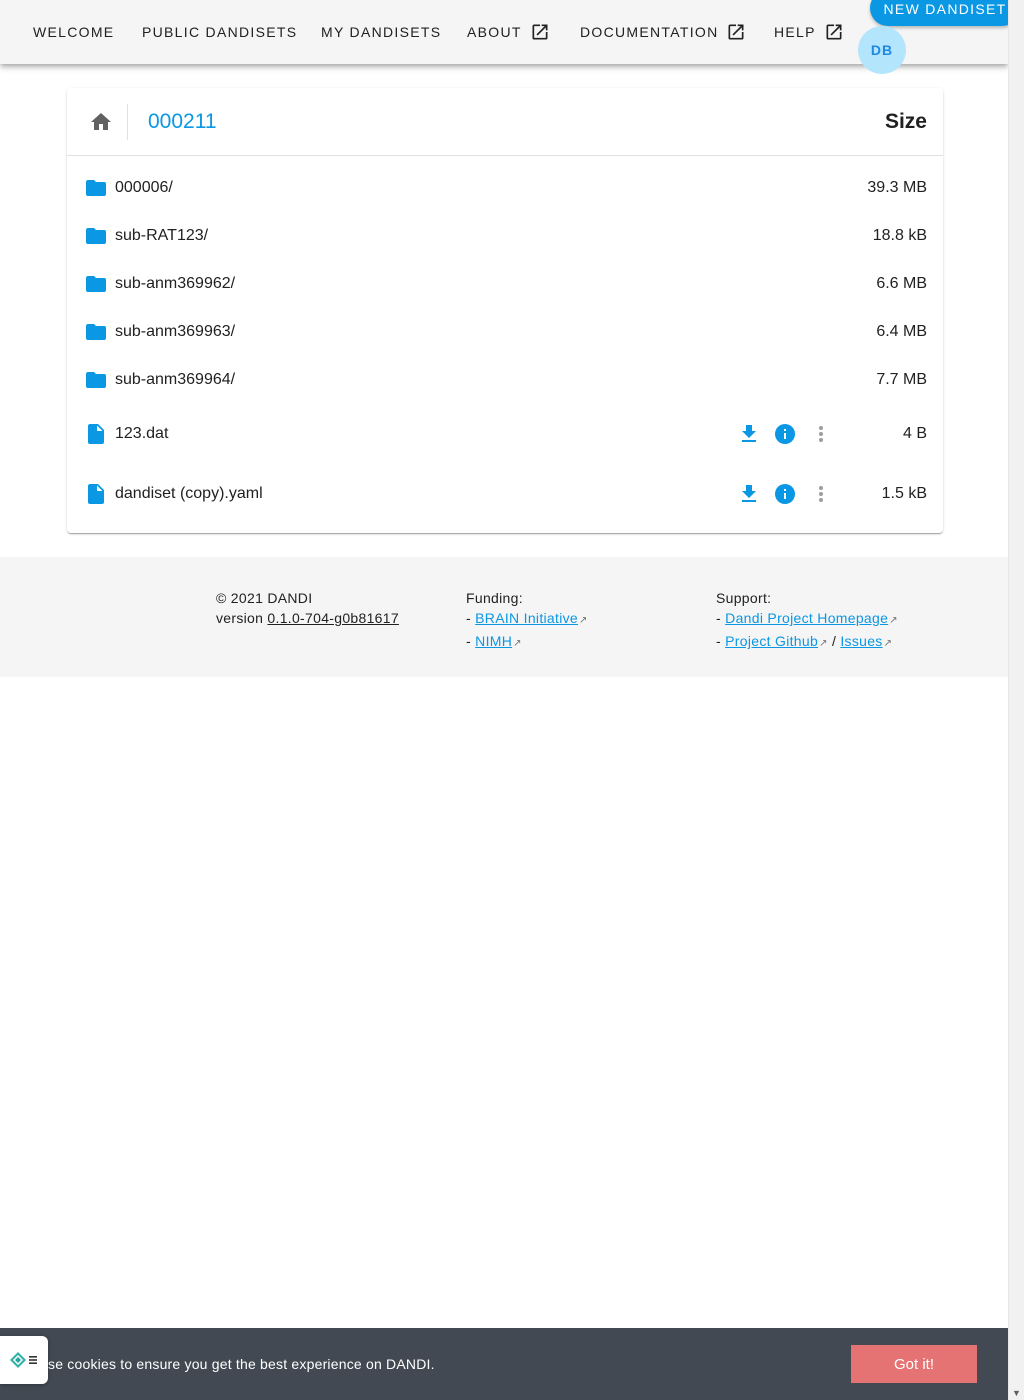 This screenshot has height=1400, width=1024. I want to click on version-line: version 0.1.0-704-g0b81617, so click(307, 618).